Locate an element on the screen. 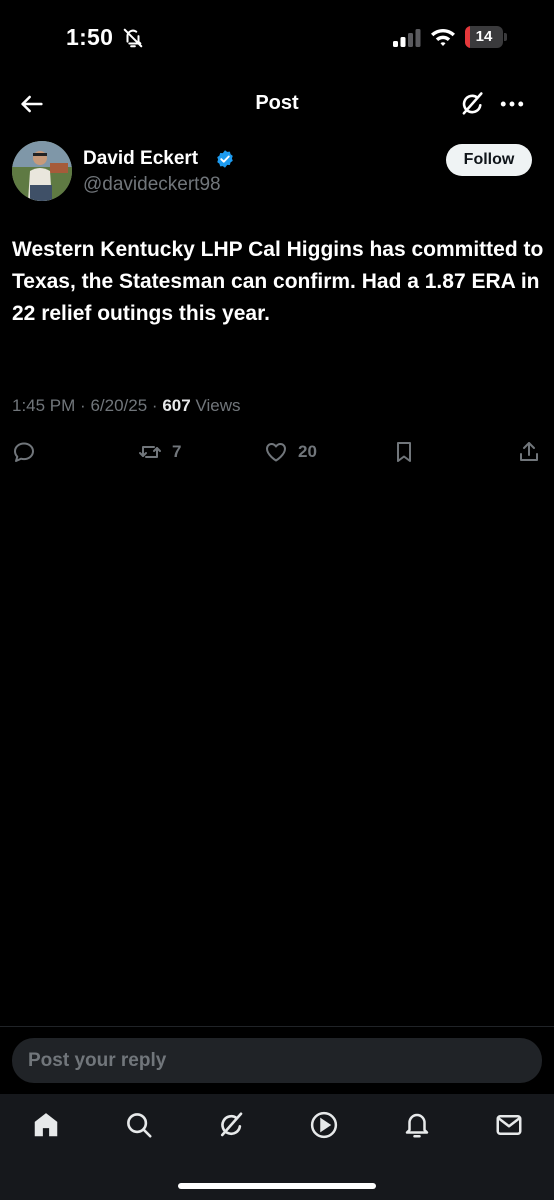  repost-button: 7 is located at coordinates (159, 452).